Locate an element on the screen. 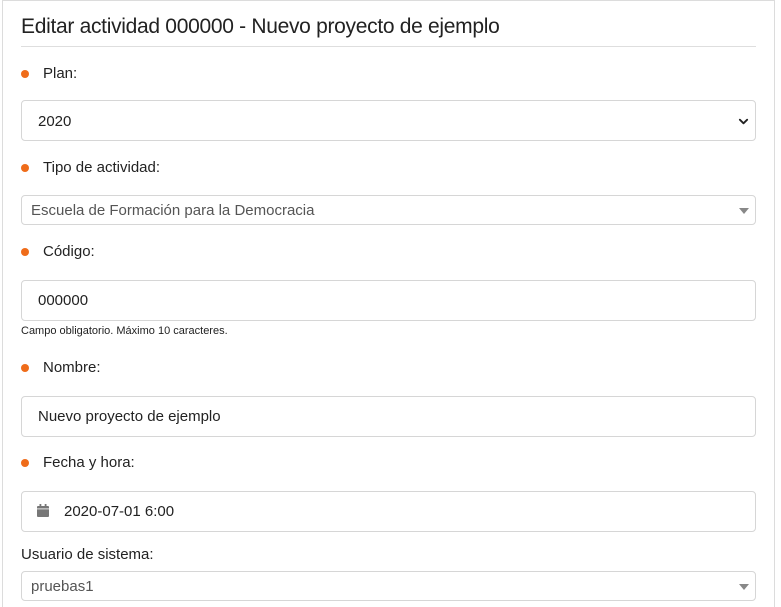  title-divider is located at coordinates (388, 46).